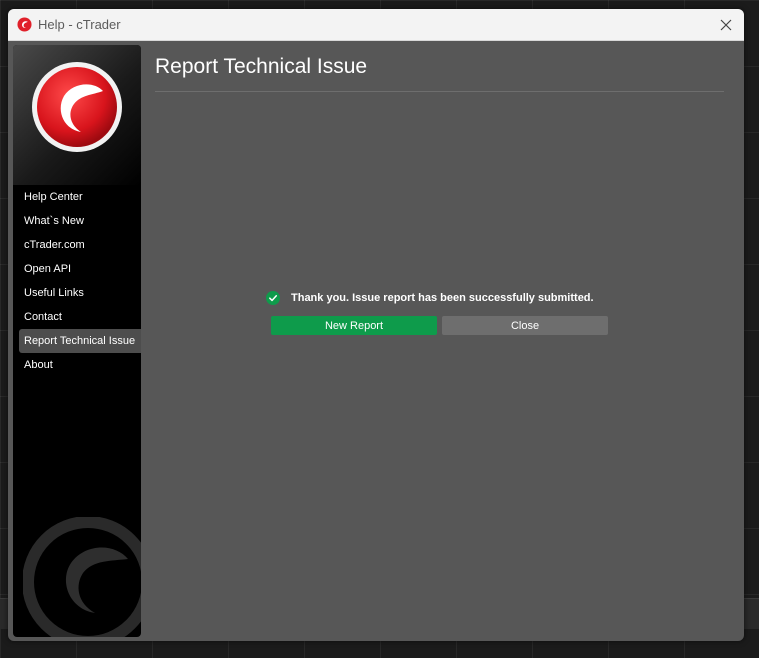 This screenshot has height=658, width=759. What do you see at coordinates (77, 317) in the screenshot?
I see `sidebar-item-contact: Contact` at bounding box center [77, 317].